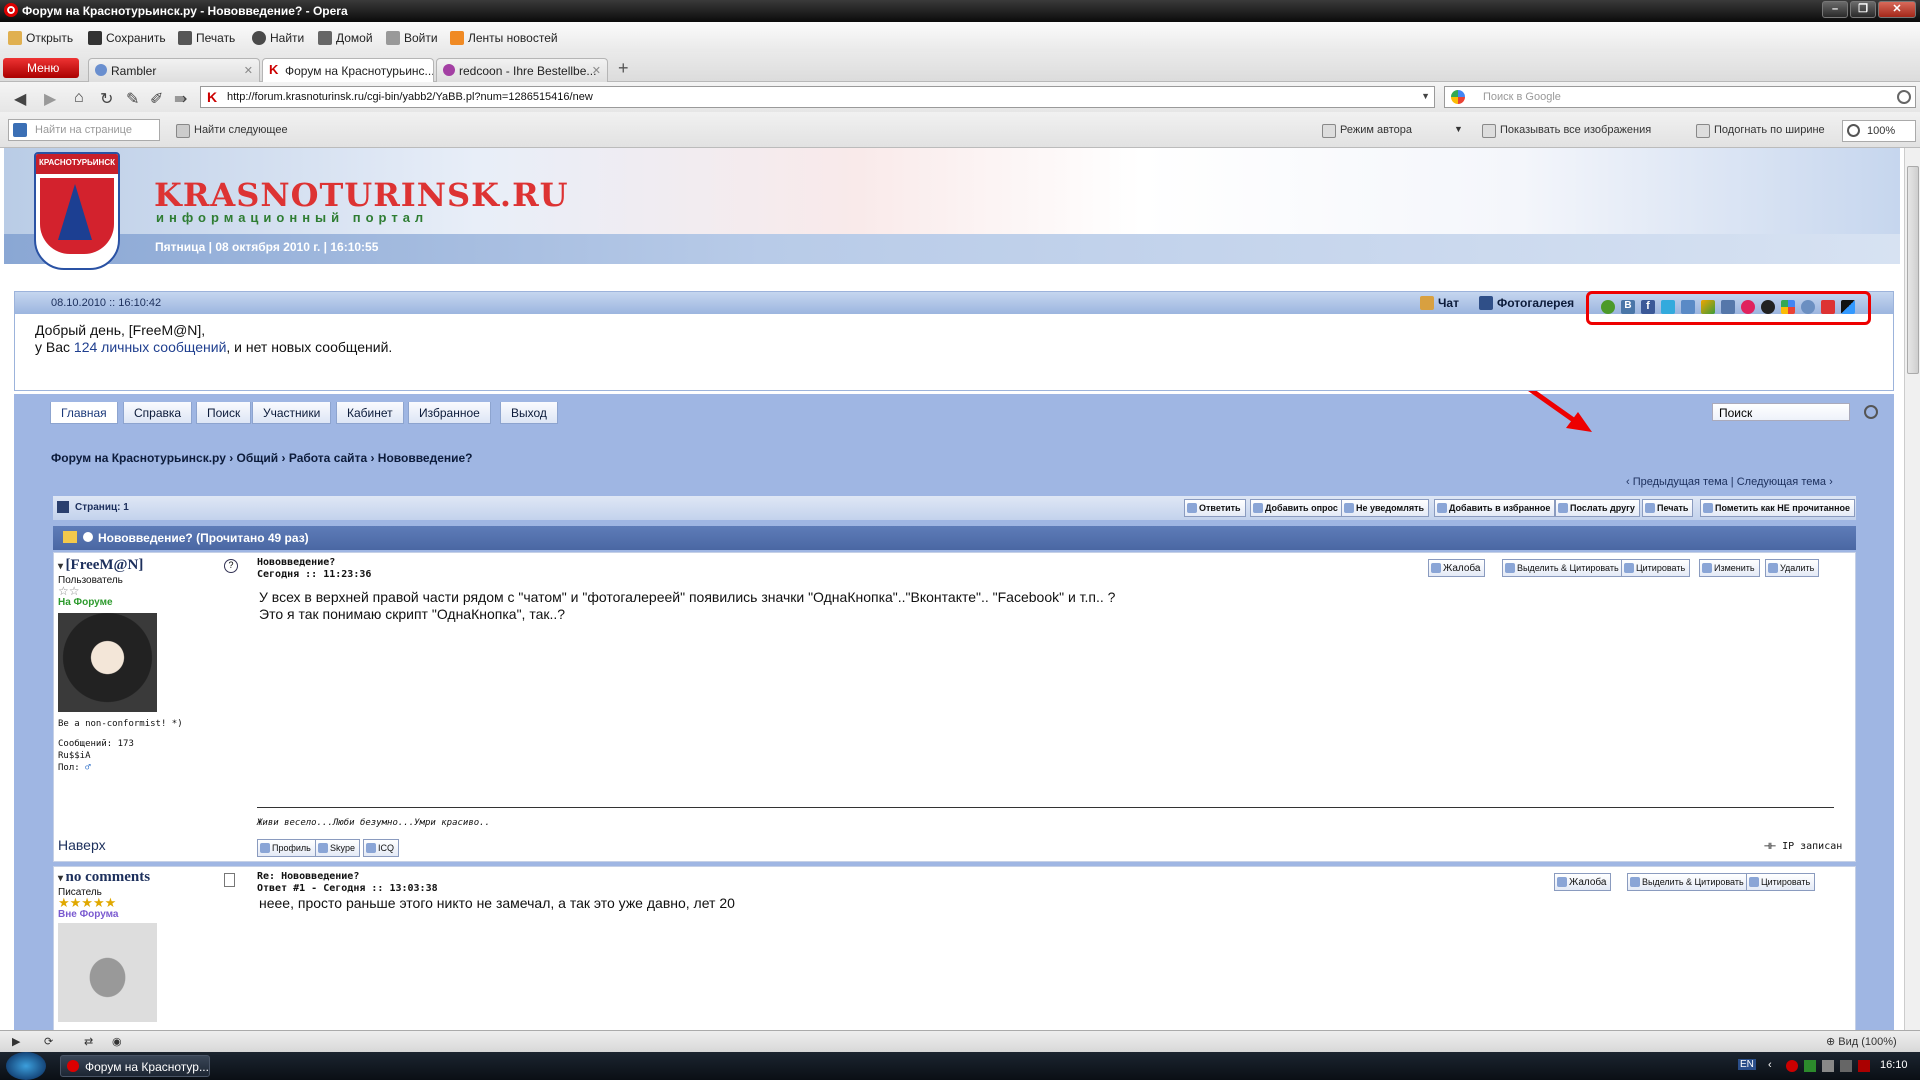  What do you see at coordinates (1729, 568) in the screenshot?
I see `edit-button: Изменить` at bounding box center [1729, 568].